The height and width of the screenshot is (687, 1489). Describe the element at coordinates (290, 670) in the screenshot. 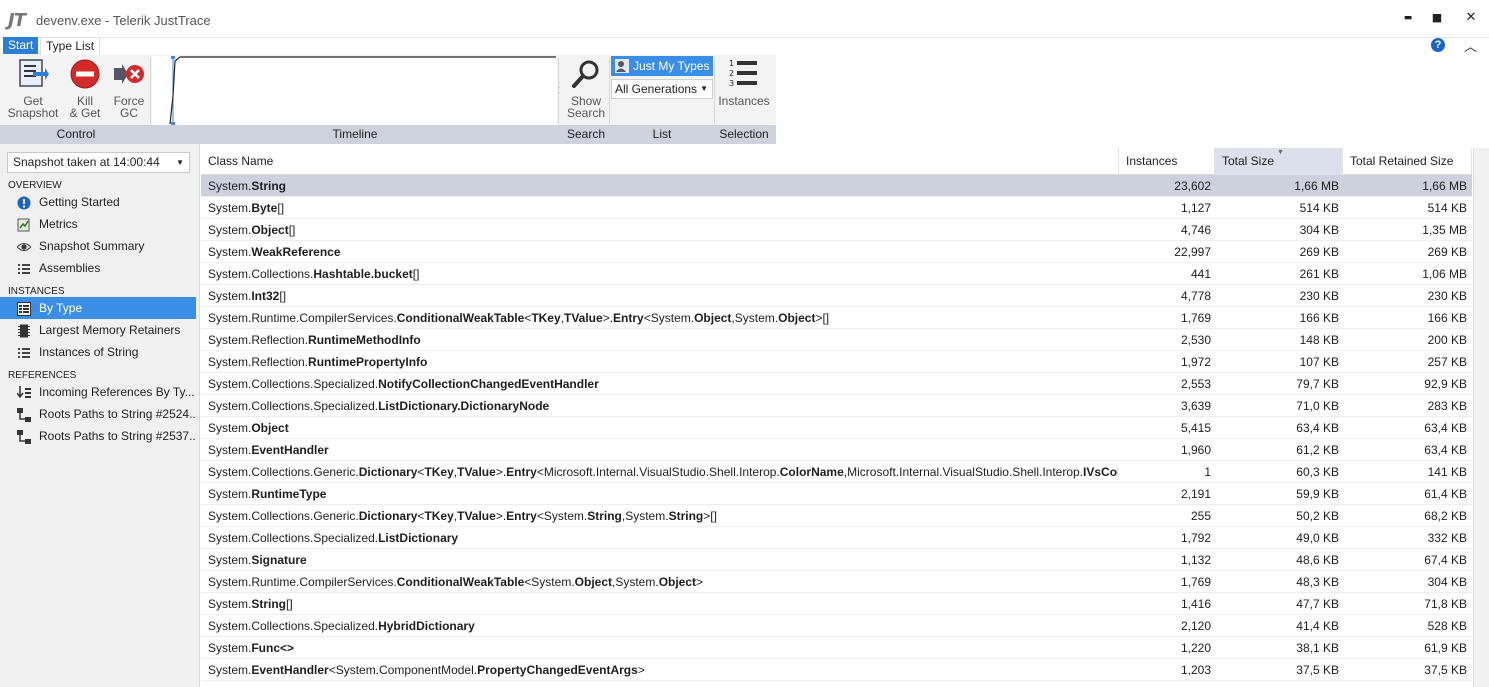

I see `class-name-segment: EventHandler` at that location.